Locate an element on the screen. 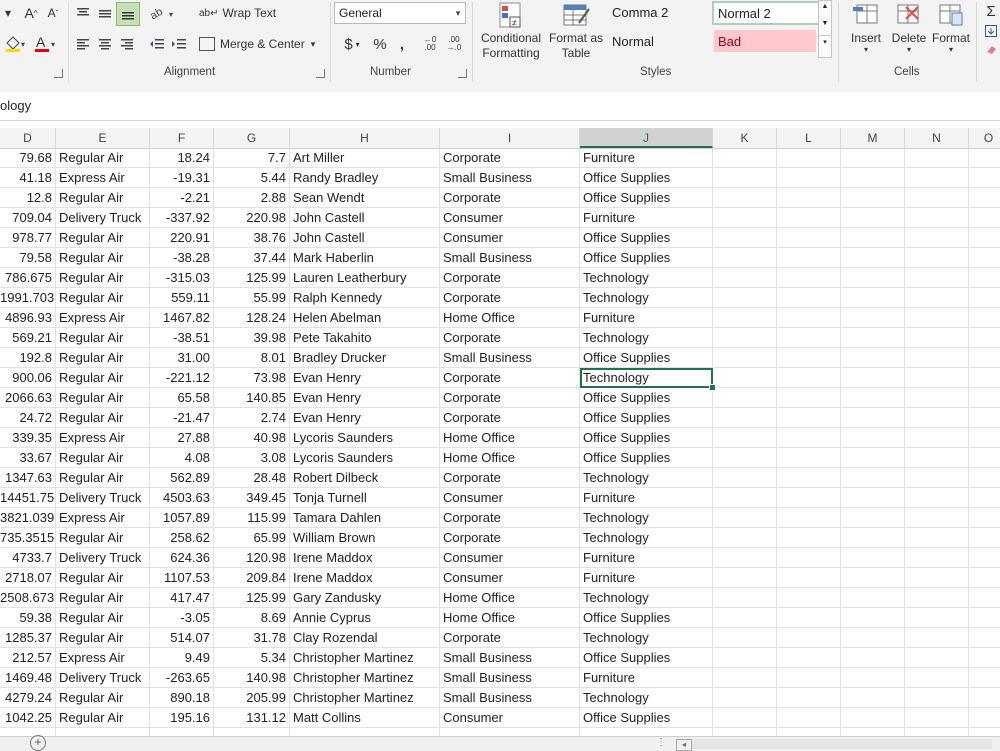 This screenshot has width=1000, height=751. orientation-icon: ab ▾ is located at coordinates (163, 13).